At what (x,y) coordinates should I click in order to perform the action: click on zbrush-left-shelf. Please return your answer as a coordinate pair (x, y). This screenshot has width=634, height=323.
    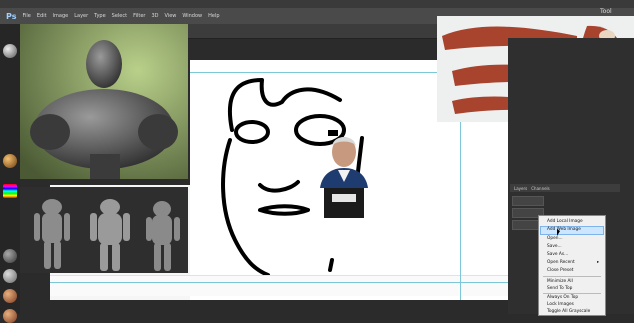
    Looking at the image, I should click on (10, 173).